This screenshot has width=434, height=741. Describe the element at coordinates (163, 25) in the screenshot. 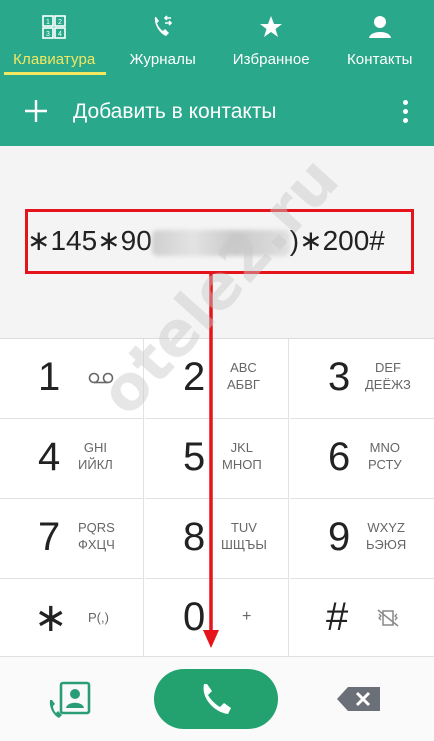

I see `call-log-icon` at that location.